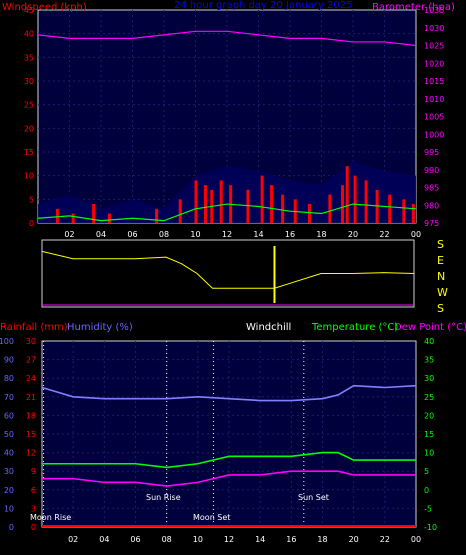 The width and height of the screenshot is (466, 555). What do you see at coordinates (430, 527) in the screenshot?
I see `temperature-tick-label: -10` at bounding box center [430, 527].